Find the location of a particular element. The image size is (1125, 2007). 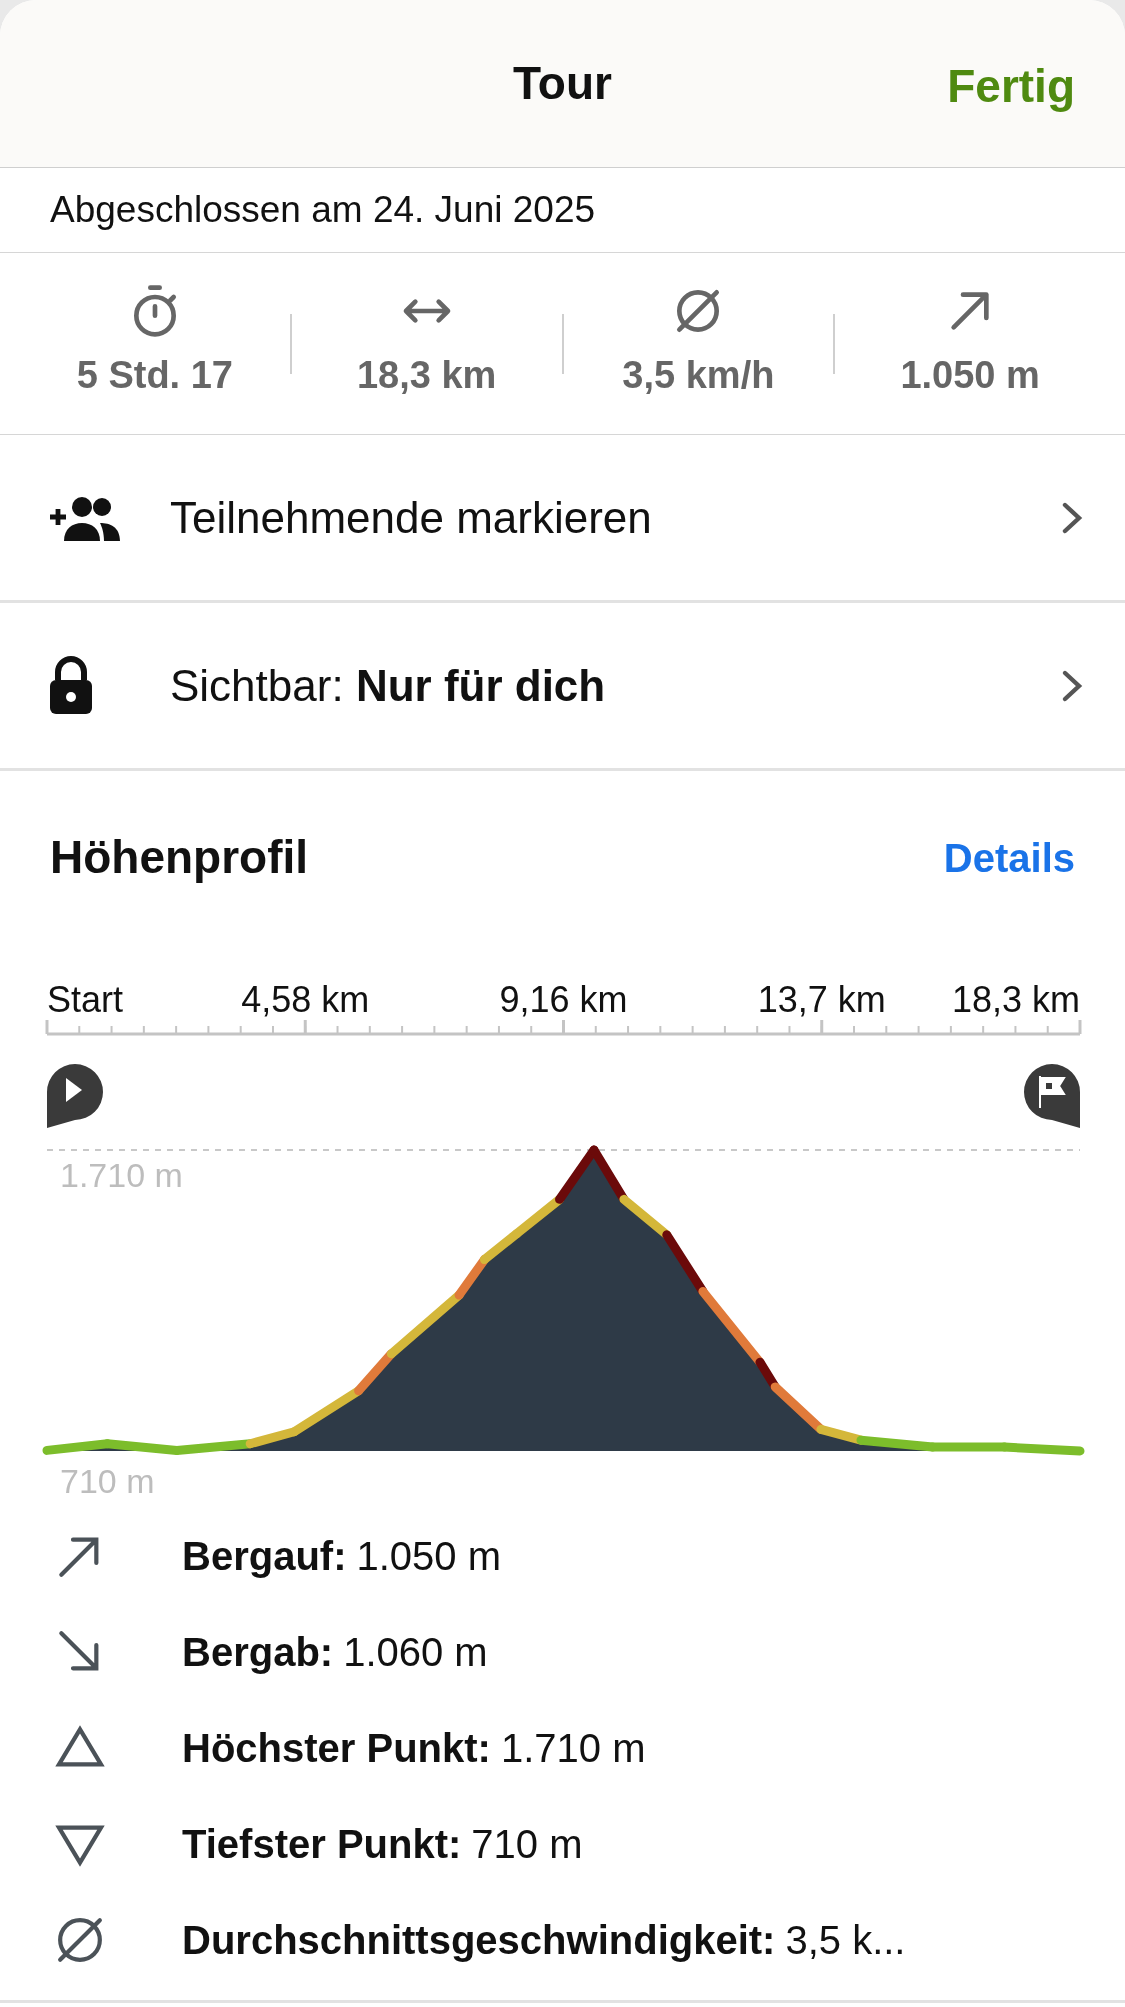

summary-label: Höchster Punkt: is located at coordinates (336, 1748).